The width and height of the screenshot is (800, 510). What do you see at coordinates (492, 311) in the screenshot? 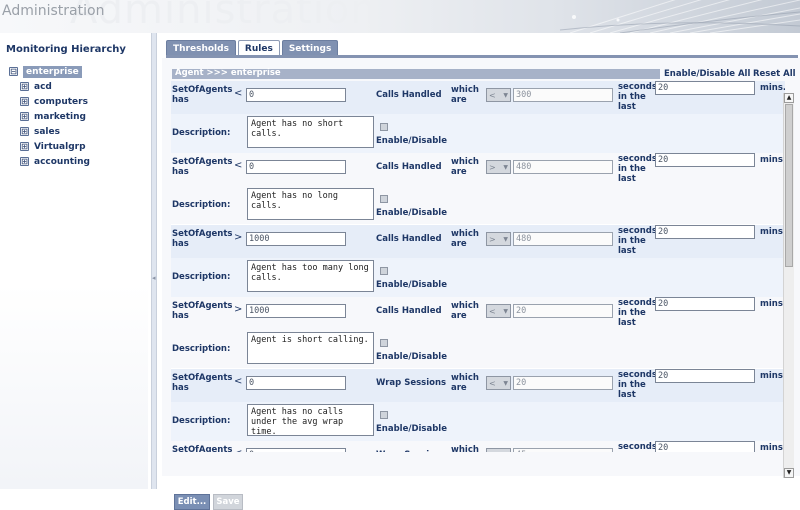
I see `comparison-value: <` at bounding box center [492, 311].